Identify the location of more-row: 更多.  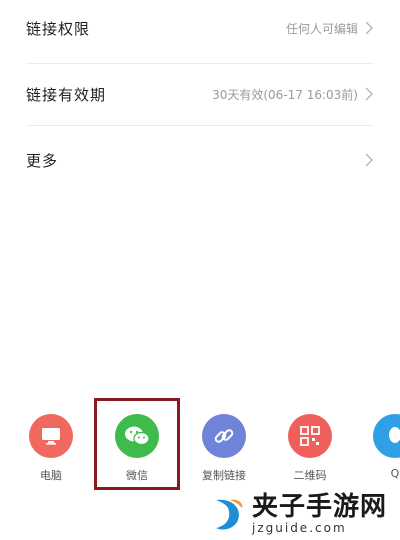
(200, 160).